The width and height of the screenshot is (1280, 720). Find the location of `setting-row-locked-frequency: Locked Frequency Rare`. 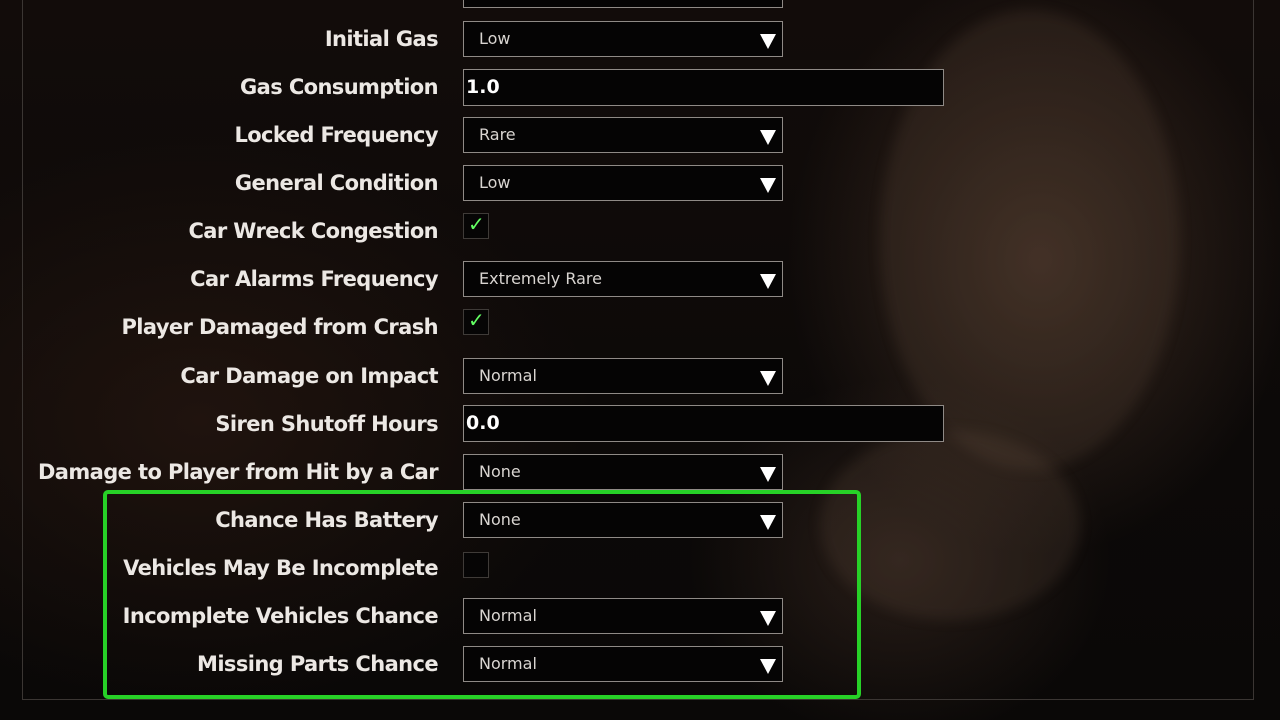

setting-row-locked-frequency: Locked Frequency Rare is located at coordinates (640, 135).